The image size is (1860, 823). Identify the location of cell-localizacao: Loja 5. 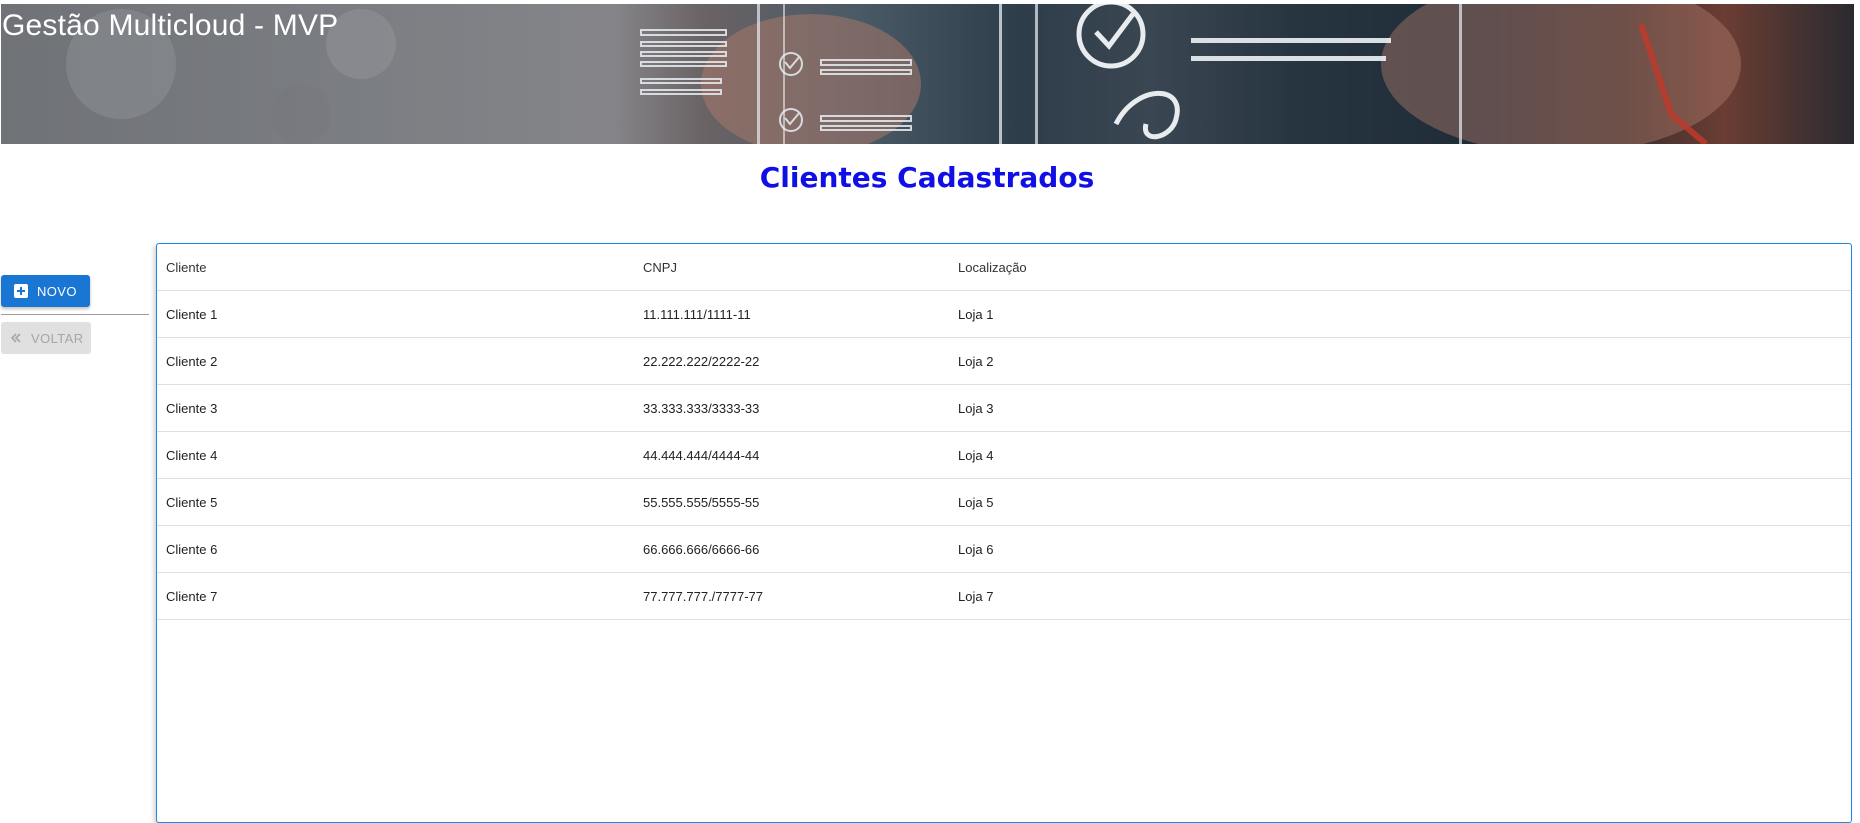
(976, 502).